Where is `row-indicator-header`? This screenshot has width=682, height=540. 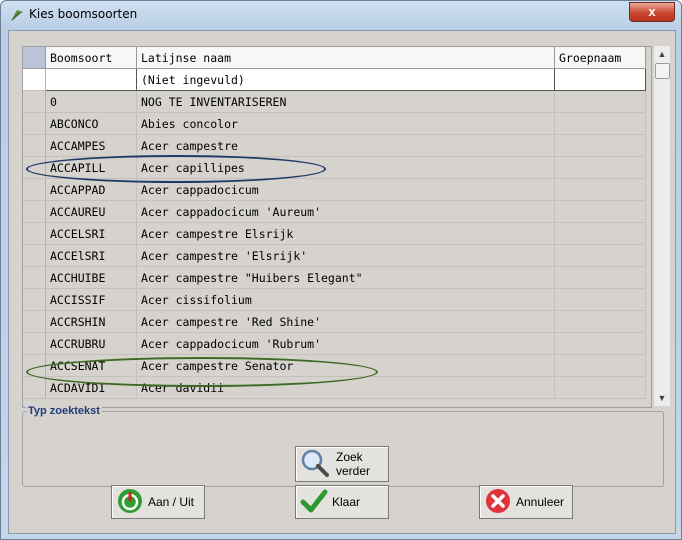
row-indicator-header is located at coordinates (34, 58).